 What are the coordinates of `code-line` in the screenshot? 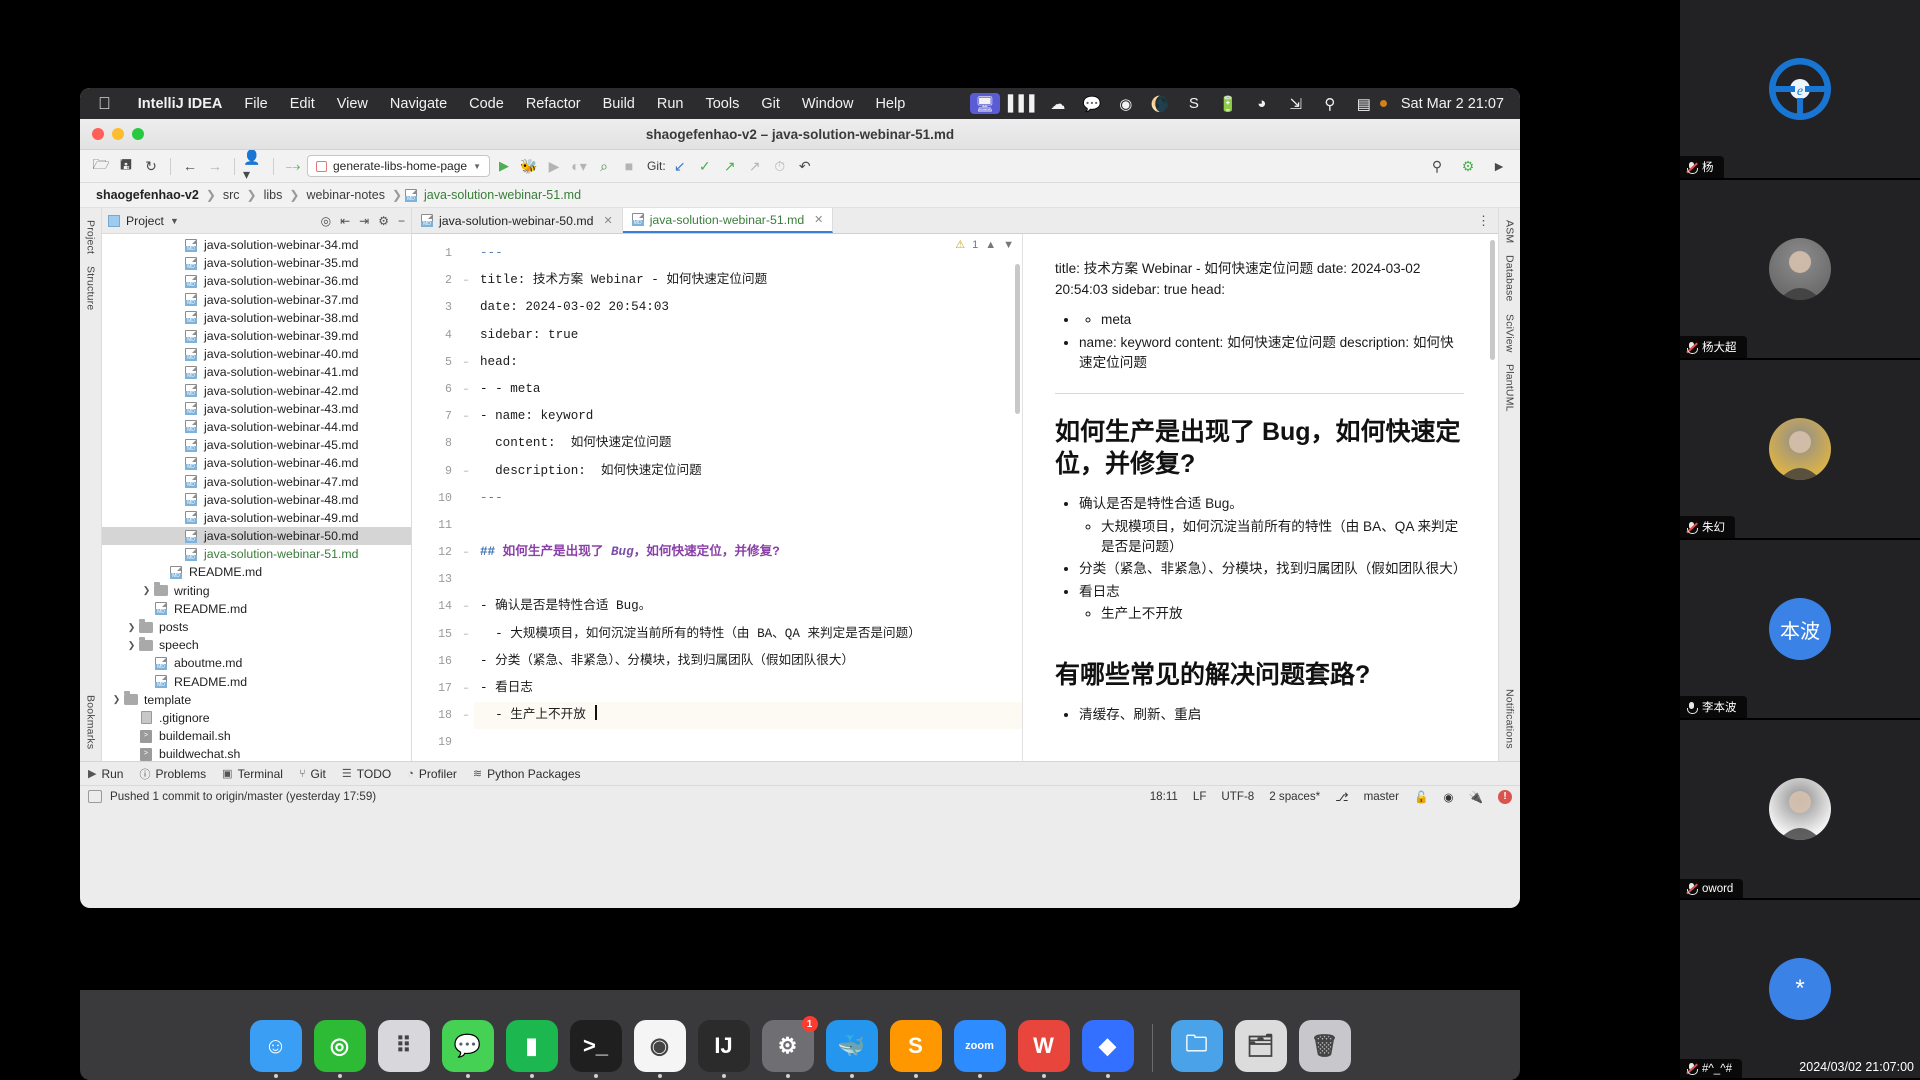 It's located at (748, 742).